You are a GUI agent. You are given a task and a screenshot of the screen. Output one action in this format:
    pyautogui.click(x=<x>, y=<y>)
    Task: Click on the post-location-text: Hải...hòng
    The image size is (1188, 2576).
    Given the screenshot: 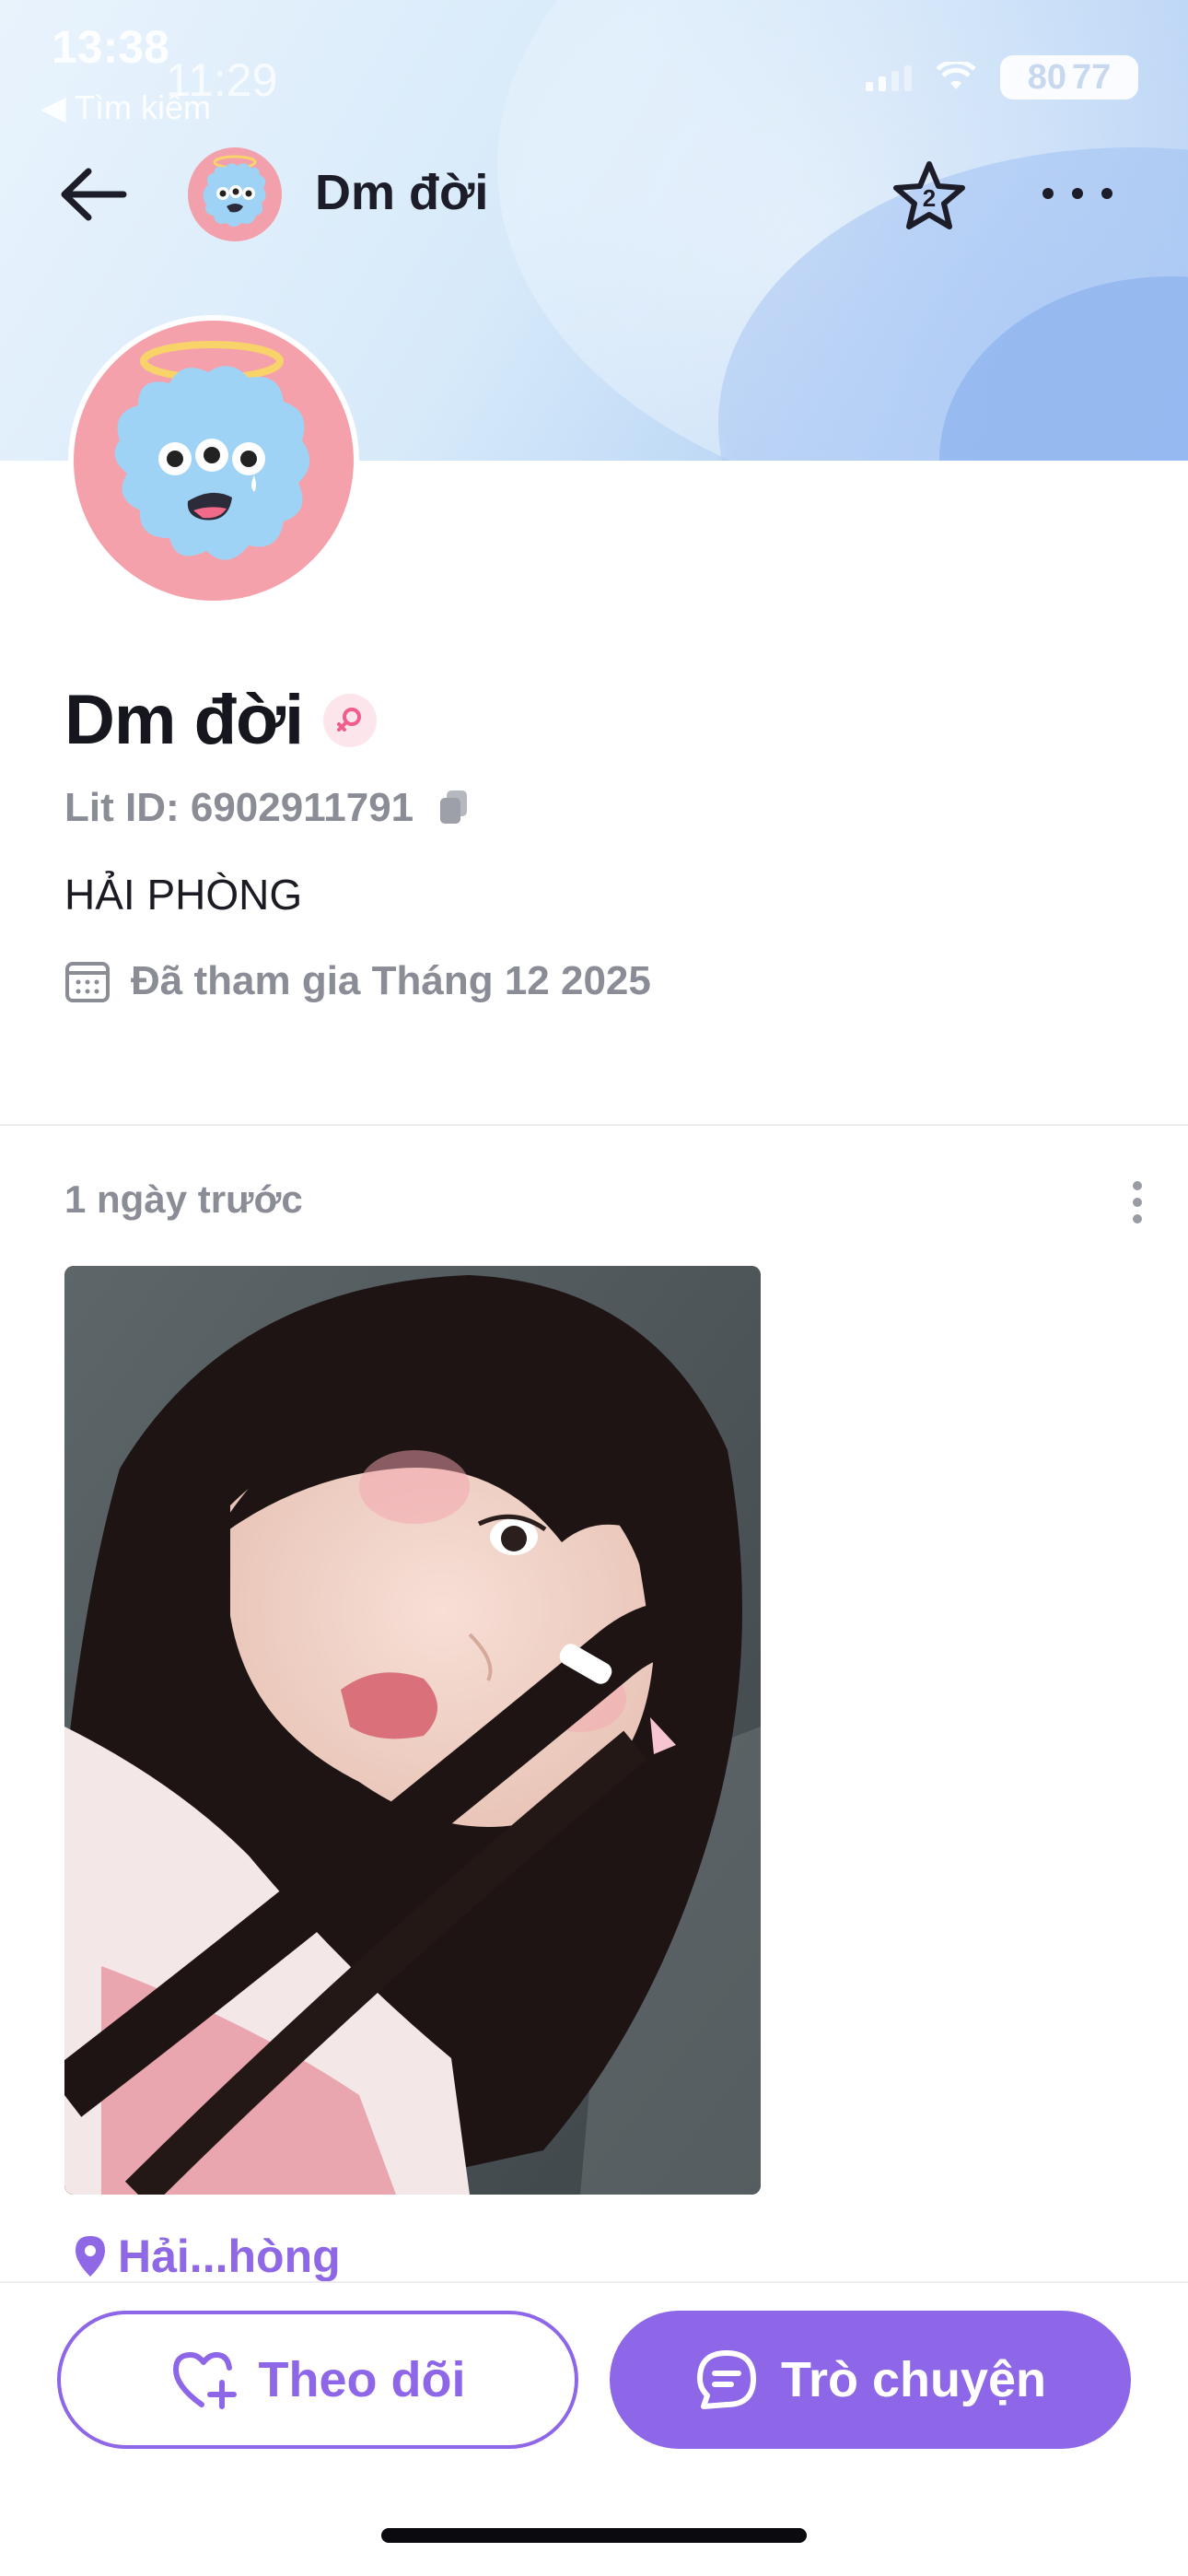 What is the action you would take?
    pyautogui.click(x=230, y=2256)
    